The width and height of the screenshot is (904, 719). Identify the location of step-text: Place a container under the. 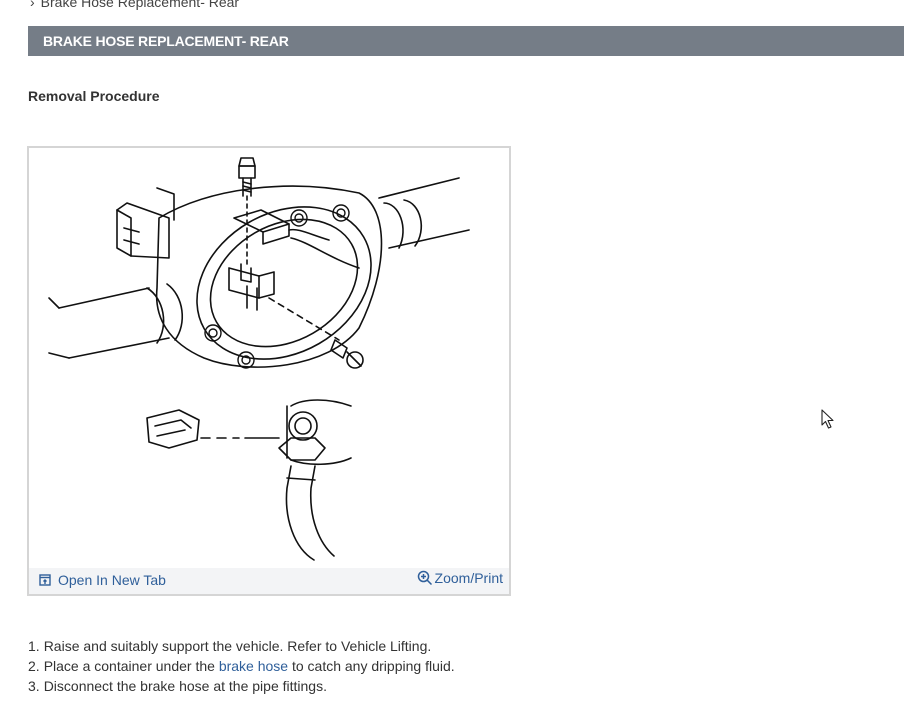
(131, 666).